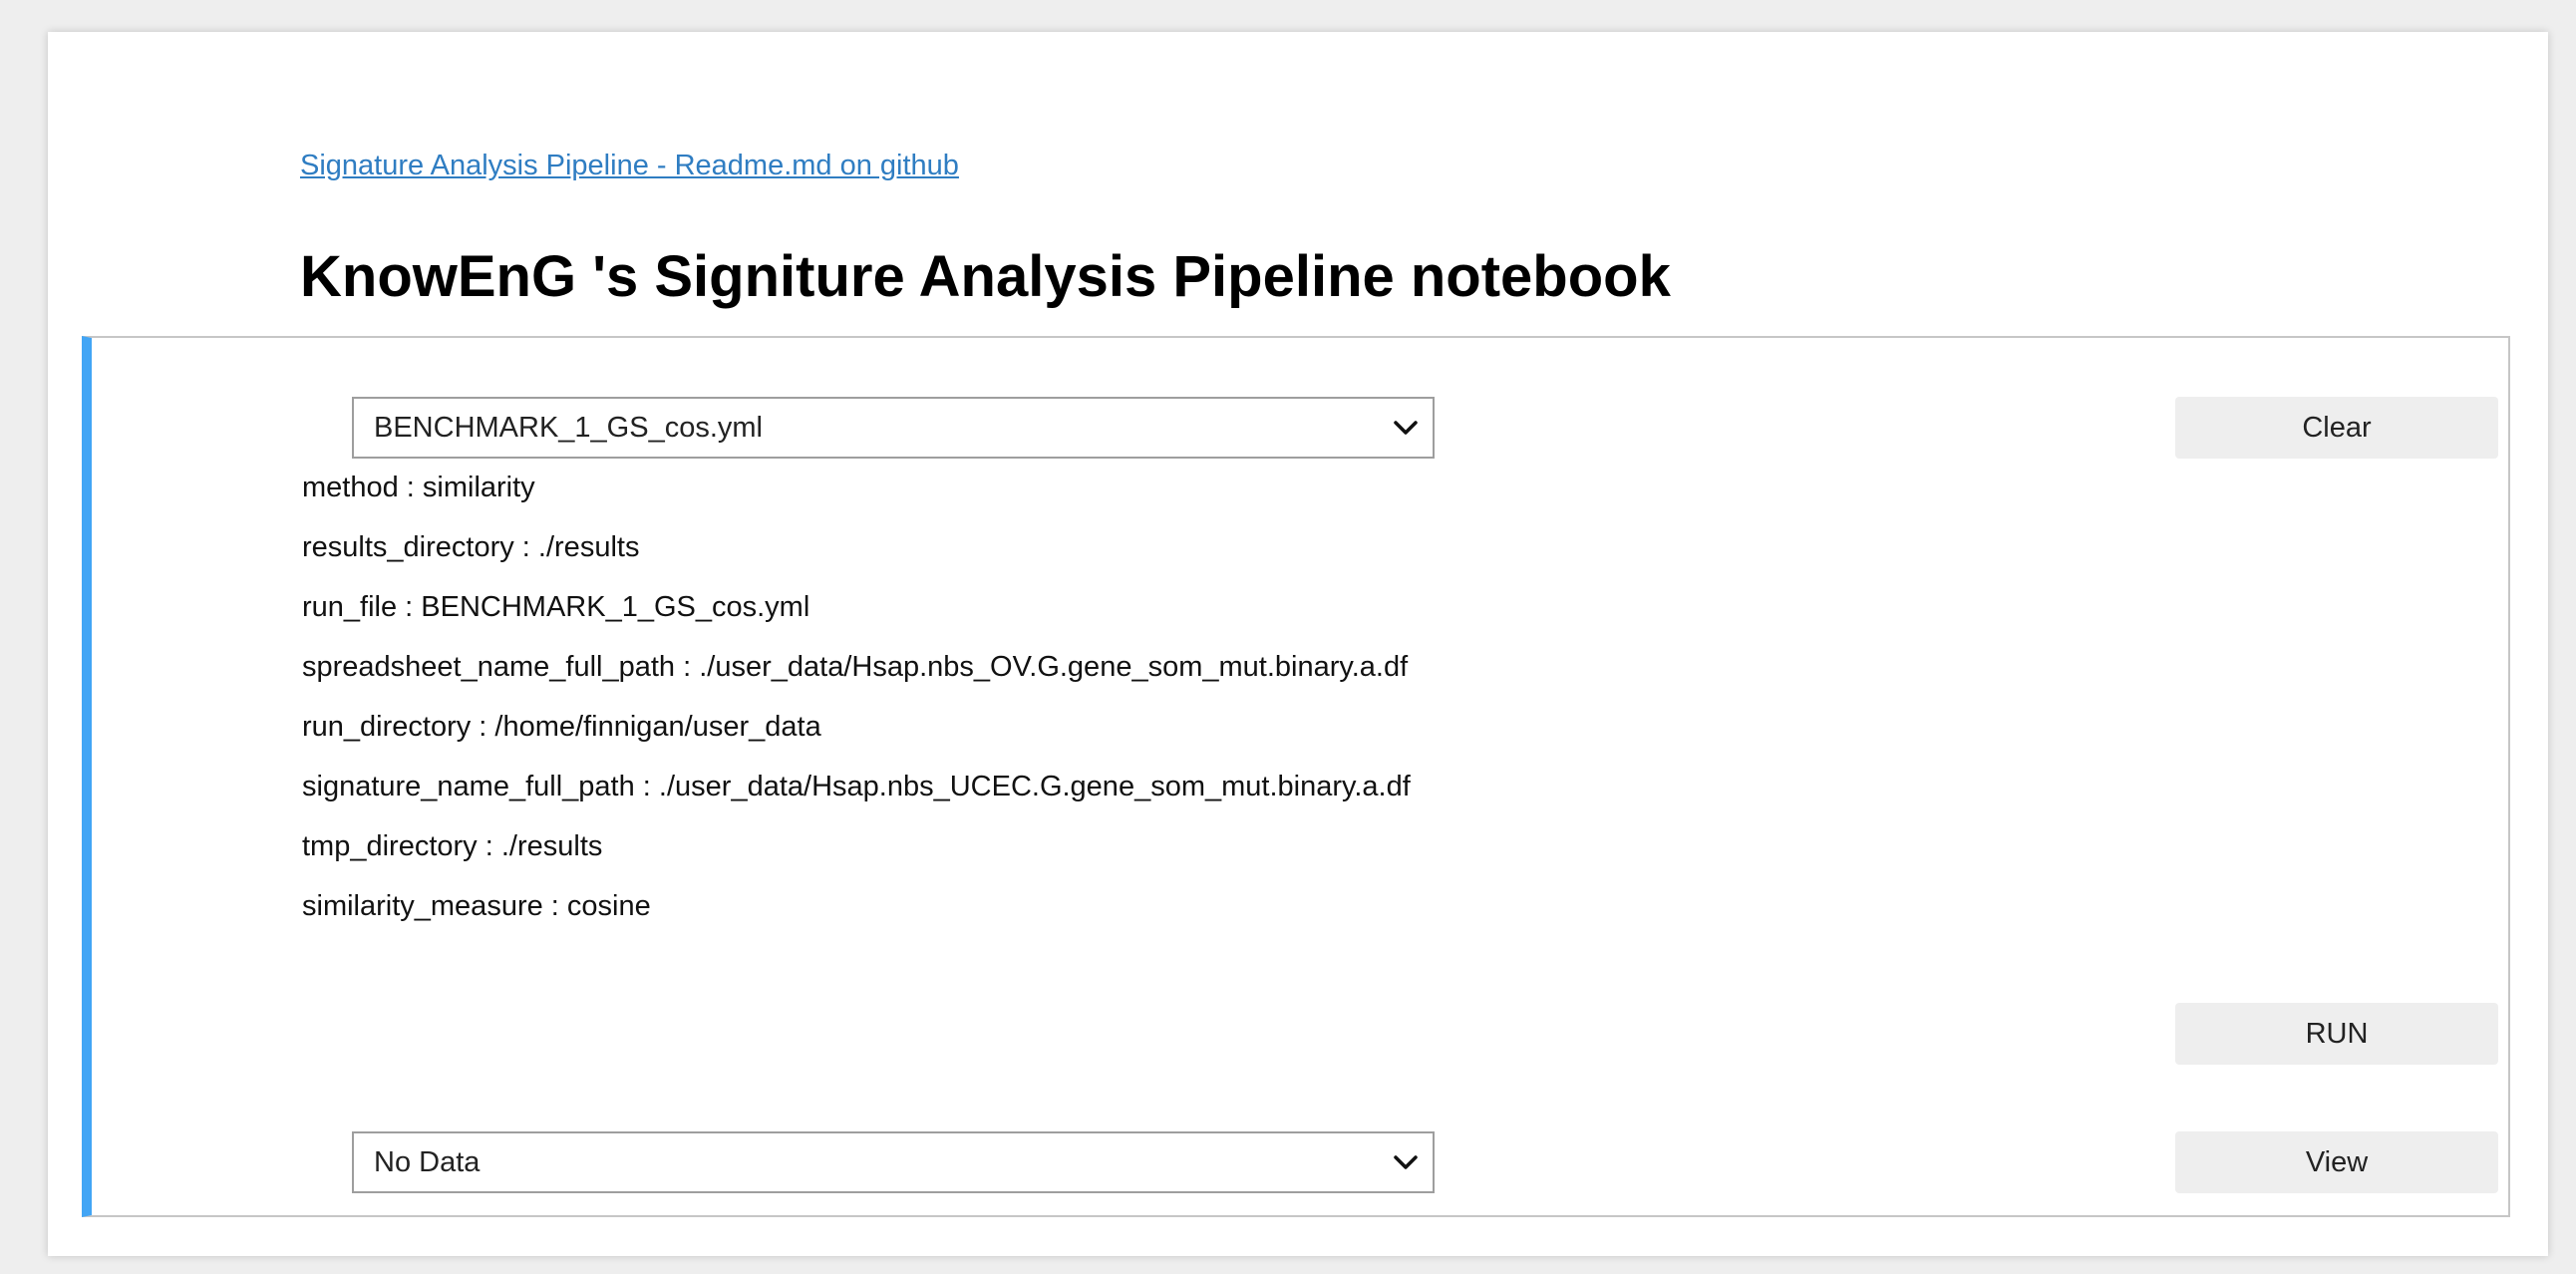 Image resolution: width=2576 pixels, height=1274 pixels. I want to click on param-run-directory: run_directory : /home/finnigan/user_data, so click(561, 727).